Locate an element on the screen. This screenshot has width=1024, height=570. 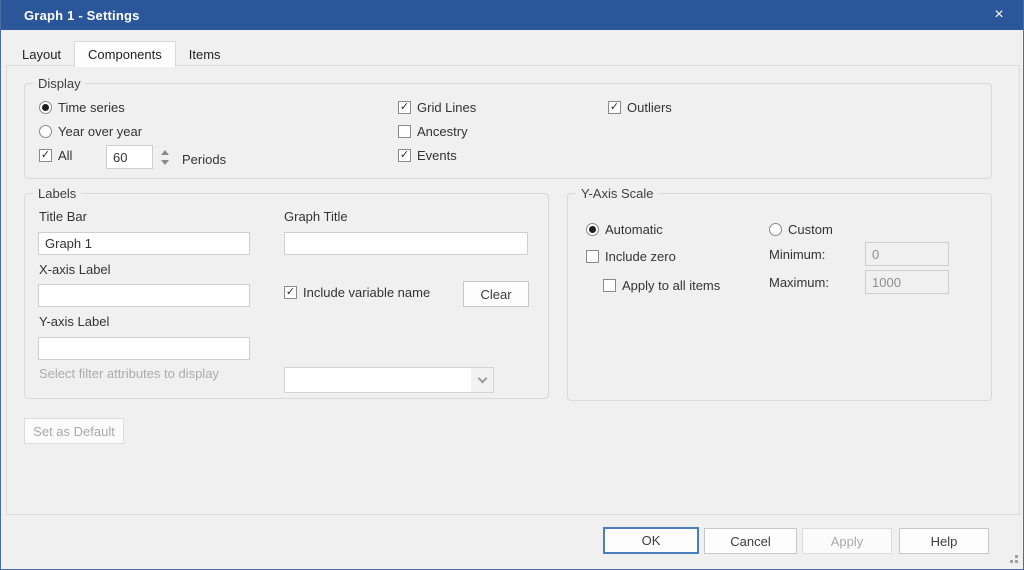
checkbox-events-label: Events is located at coordinates (437, 155).